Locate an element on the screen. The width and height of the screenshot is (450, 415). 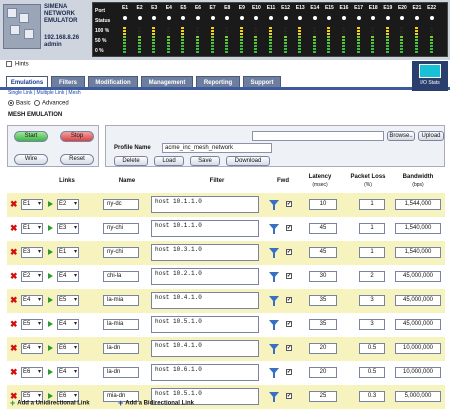
link-single: Single Link is located at coordinates (20, 93).